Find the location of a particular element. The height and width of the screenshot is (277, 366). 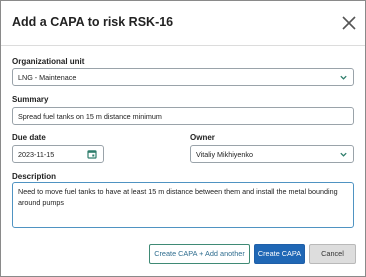

owner-select: Vitaliy Mikhiyenko is located at coordinates (272, 154).